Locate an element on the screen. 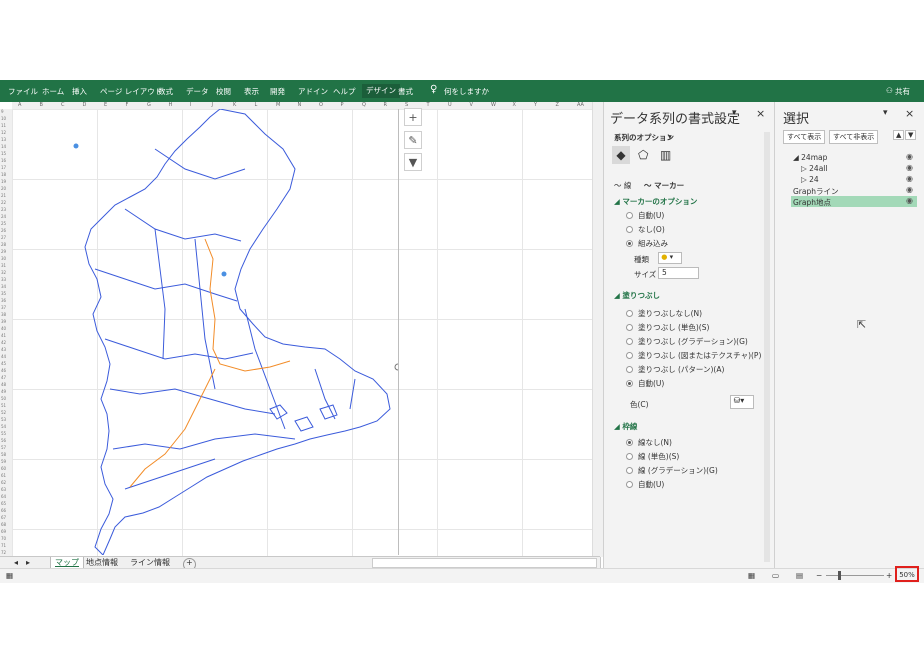  ribbon-tab: 開発 is located at coordinates (277, 91).